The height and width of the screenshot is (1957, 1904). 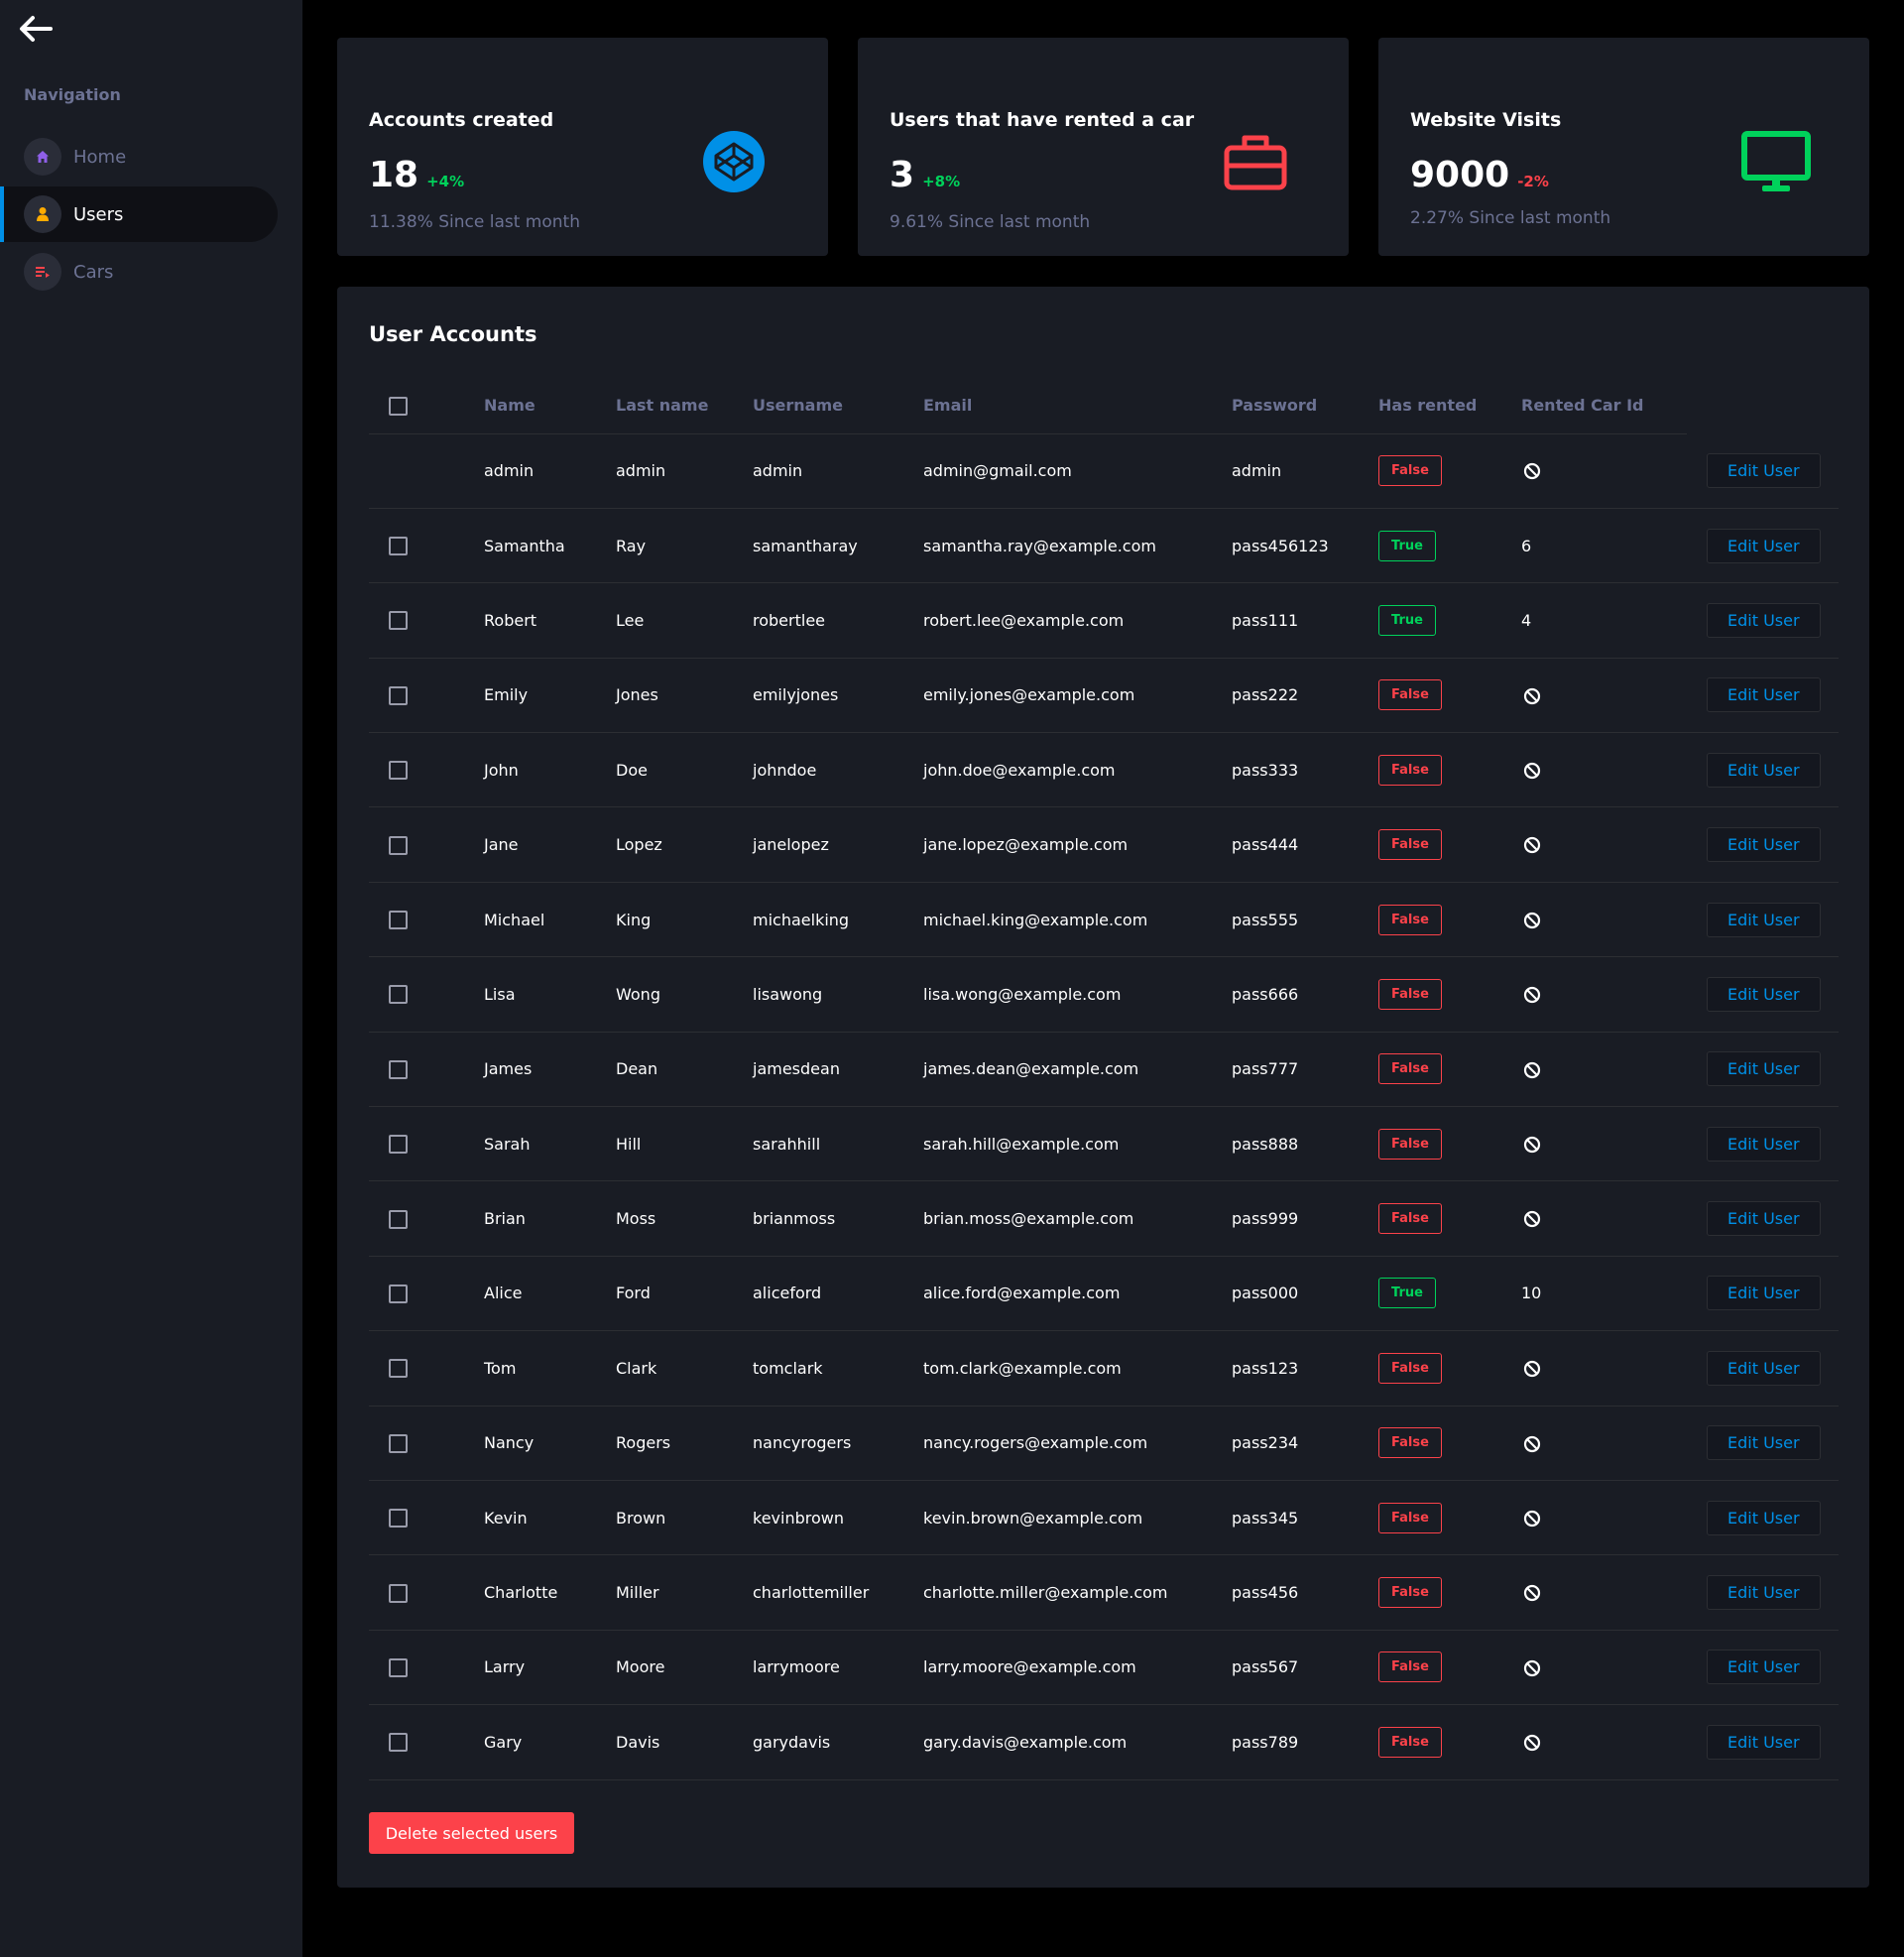 I want to click on rented-car-id-cell: 6, so click(x=1604, y=546).